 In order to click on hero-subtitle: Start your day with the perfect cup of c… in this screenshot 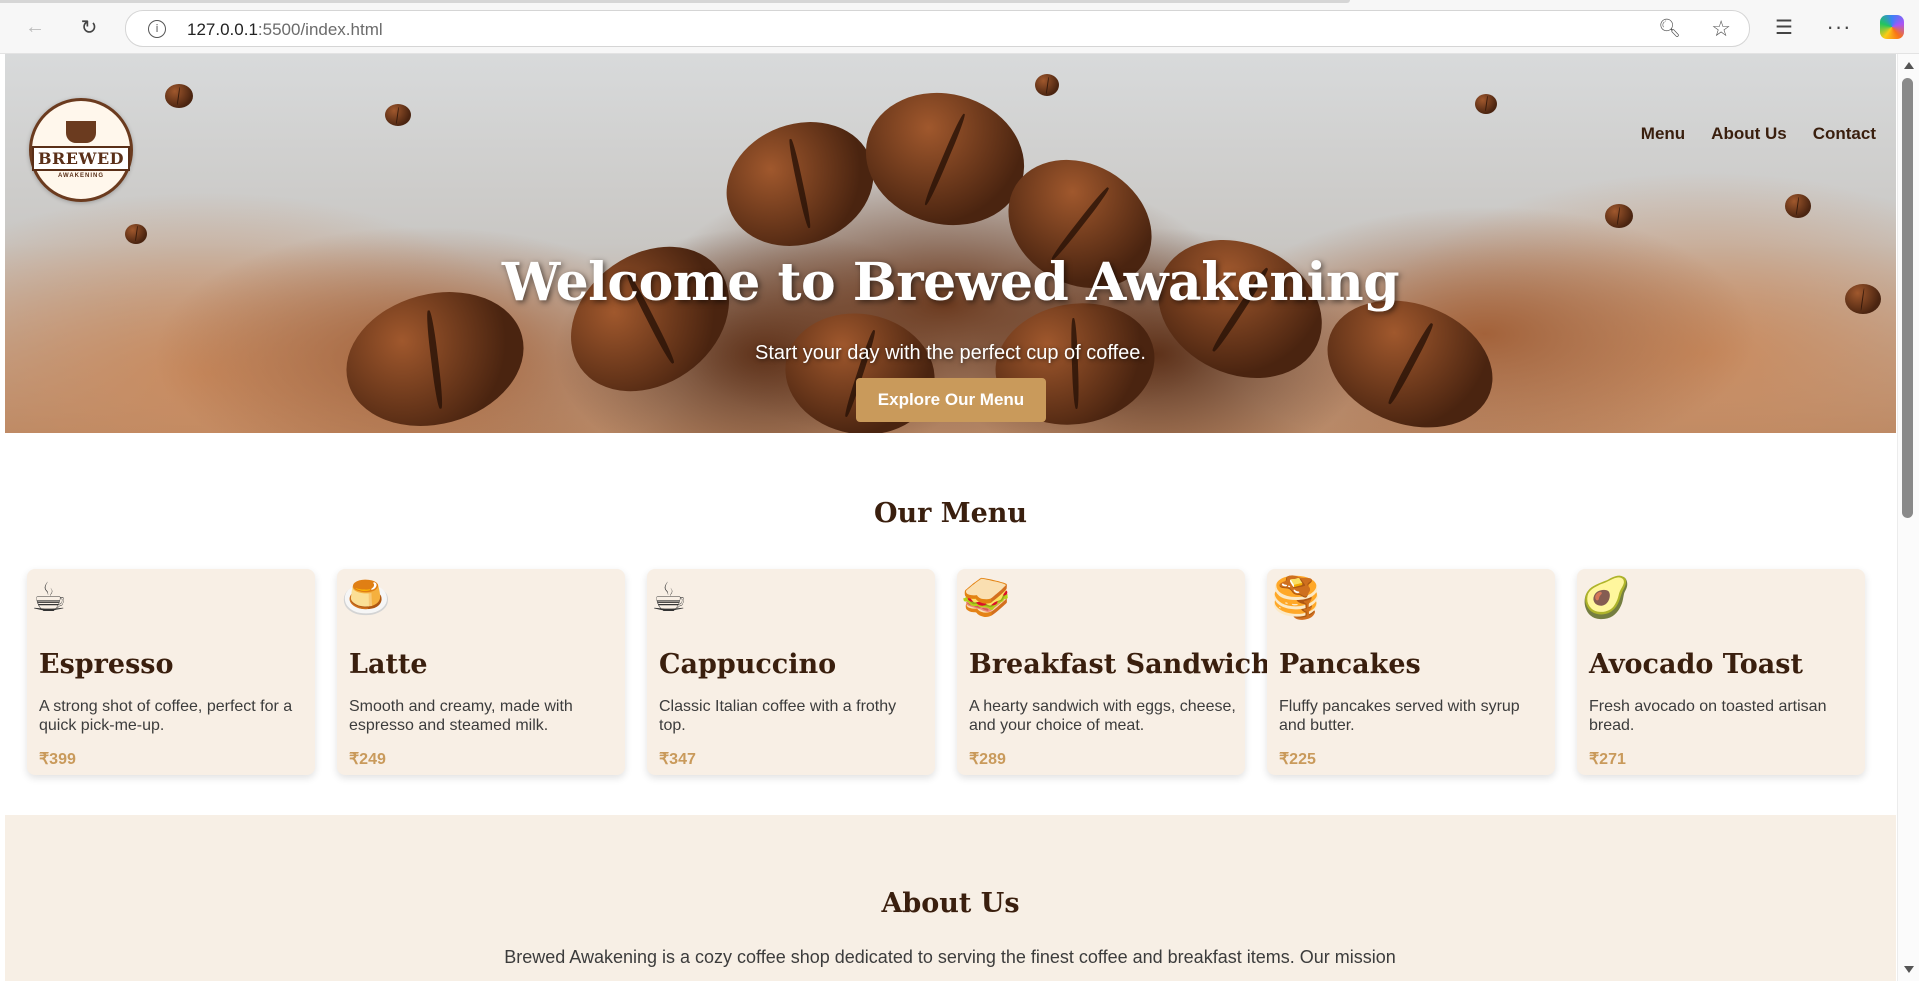, I will do `click(950, 353)`.